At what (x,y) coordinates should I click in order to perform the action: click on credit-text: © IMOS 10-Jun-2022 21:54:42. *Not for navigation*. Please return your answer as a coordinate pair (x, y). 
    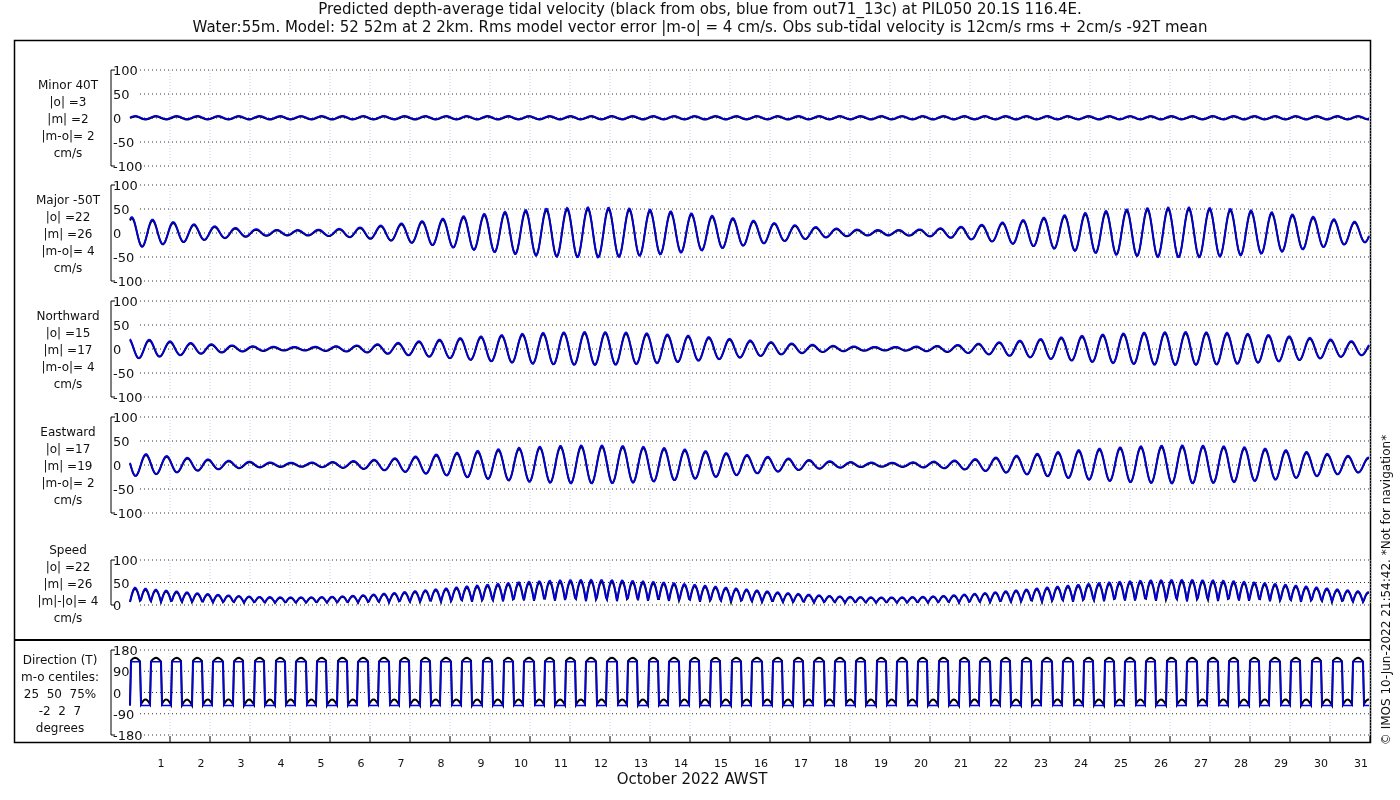
    Looking at the image, I should click on (1386, 590).